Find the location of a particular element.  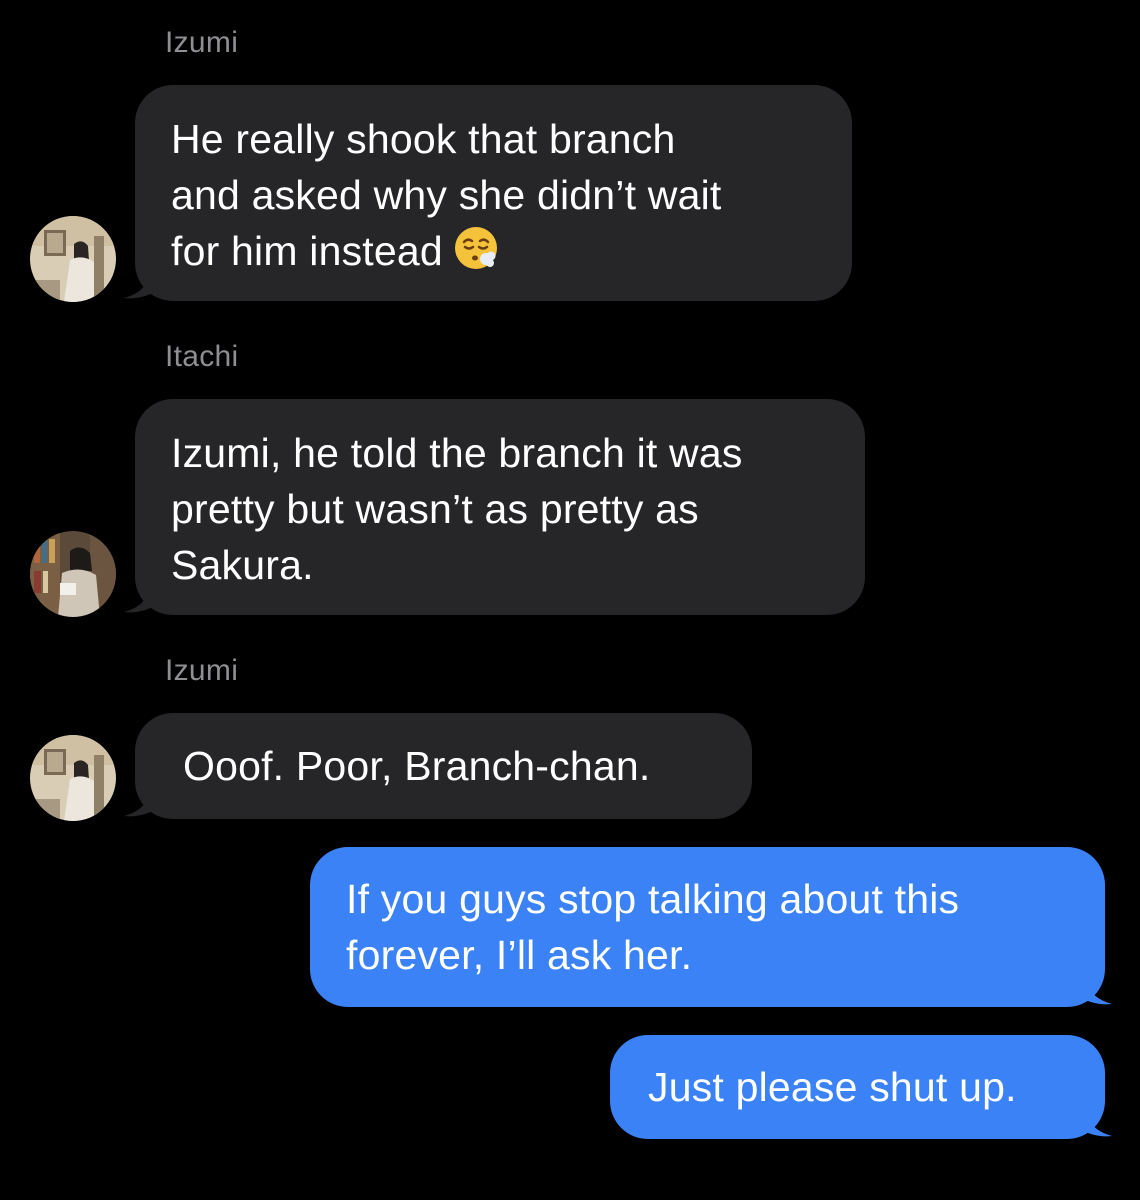

message-text-line: Sakura. is located at coordinates (242, 565).